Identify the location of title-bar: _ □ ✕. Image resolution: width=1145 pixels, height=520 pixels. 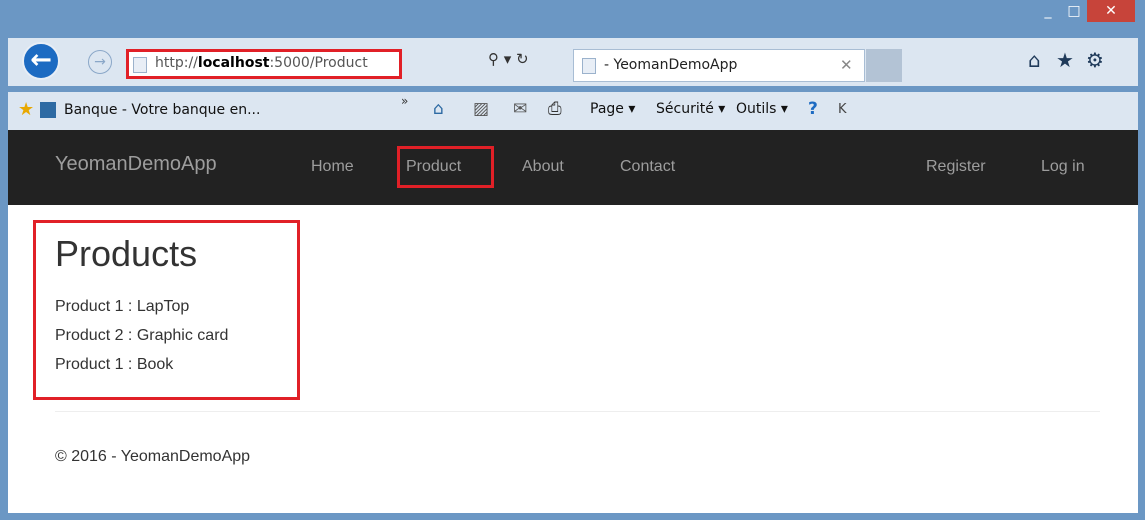
(572, 19).